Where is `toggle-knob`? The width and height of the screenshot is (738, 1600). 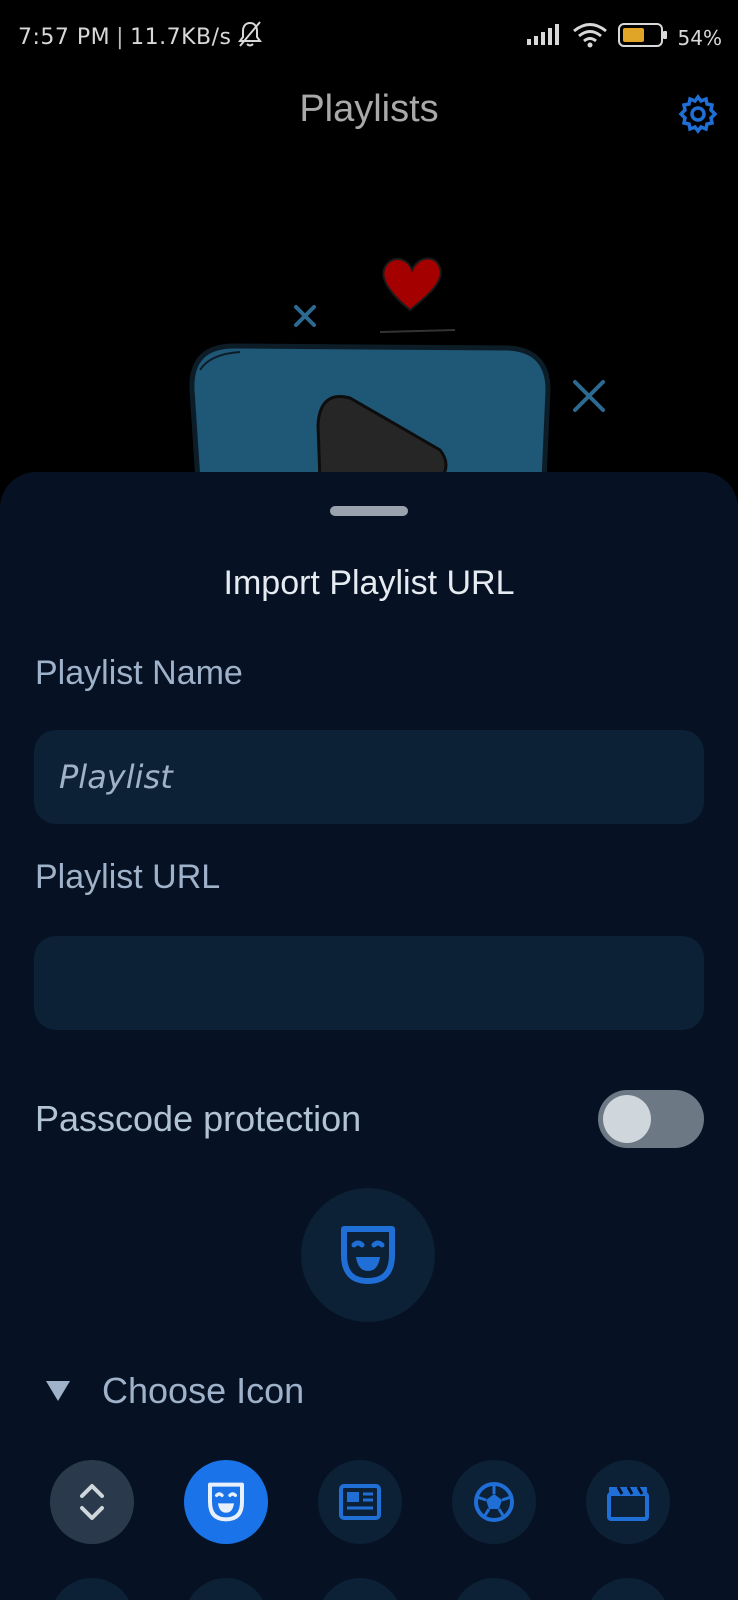
toggle-knob is located at coordinates (627, 1119).